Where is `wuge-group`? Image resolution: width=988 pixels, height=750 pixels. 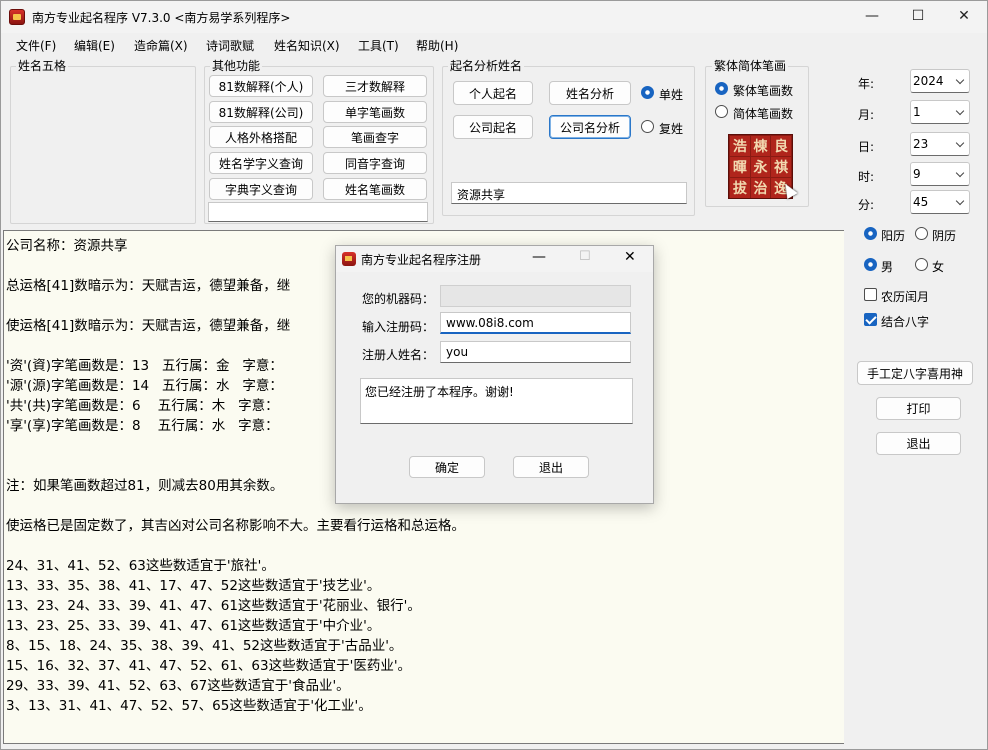 wuge-group is located at coordinates (103, 145).